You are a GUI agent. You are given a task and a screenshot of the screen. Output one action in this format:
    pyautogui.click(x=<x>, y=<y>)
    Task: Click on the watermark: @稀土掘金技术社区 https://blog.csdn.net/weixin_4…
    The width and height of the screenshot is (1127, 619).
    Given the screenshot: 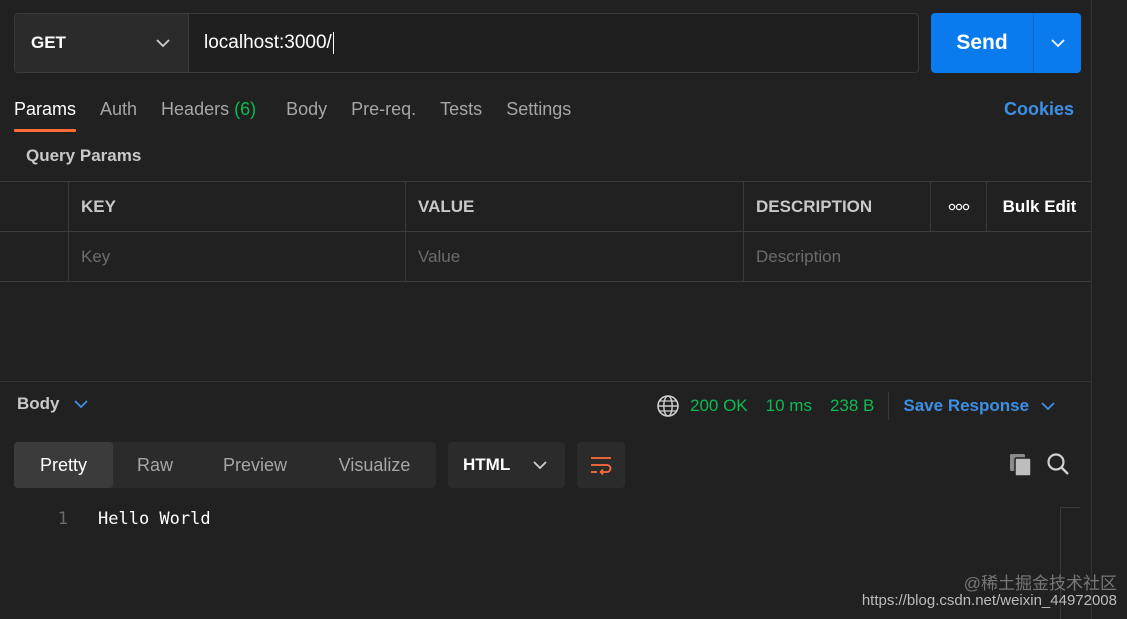 What is the action you would take?
    pyautogui.click(x=989, y=592)
    